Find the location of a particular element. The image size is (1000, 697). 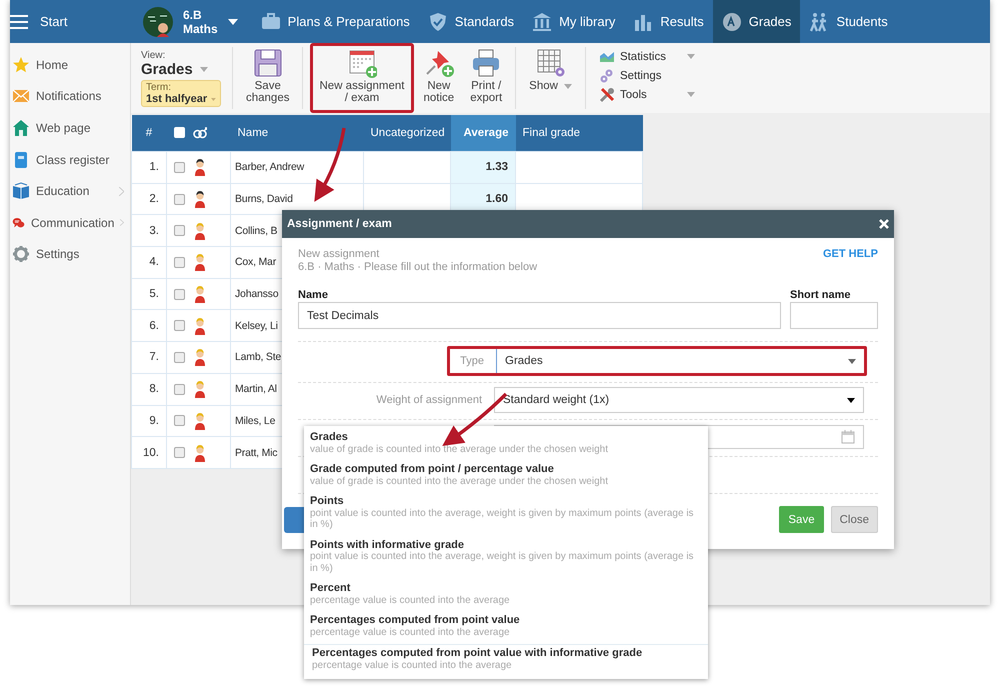

row-number: 10. is located at coordinates (149, 452).